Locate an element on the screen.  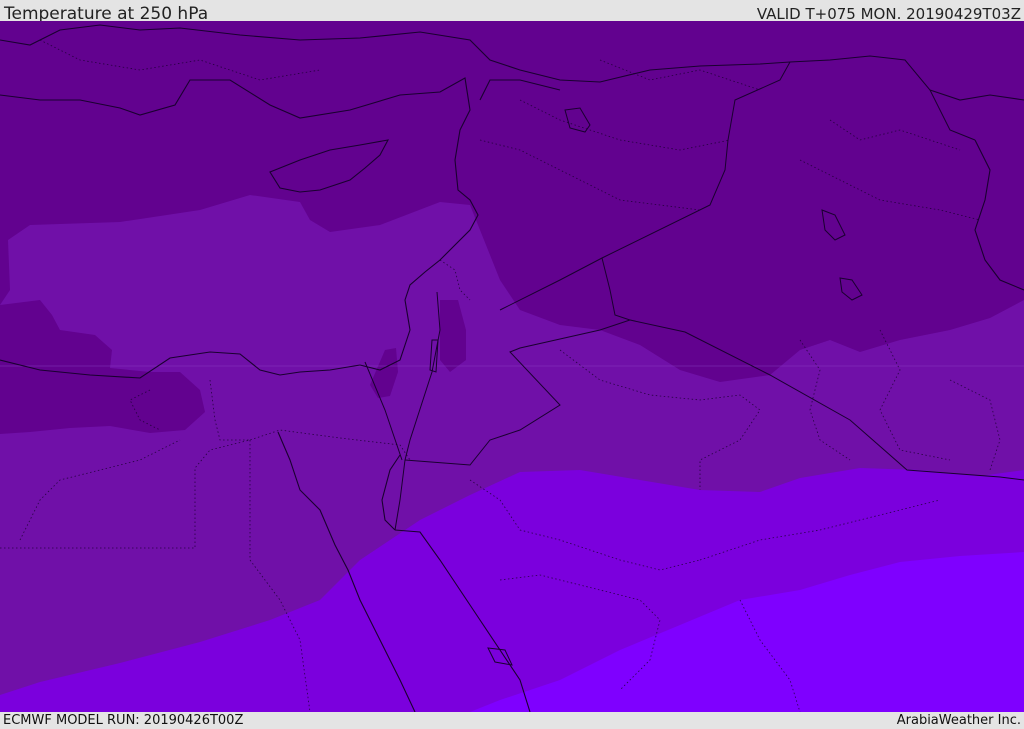
model-run: ECMWF MODEL RUN: 20190426T00Z is located at coordinates (123, 720).